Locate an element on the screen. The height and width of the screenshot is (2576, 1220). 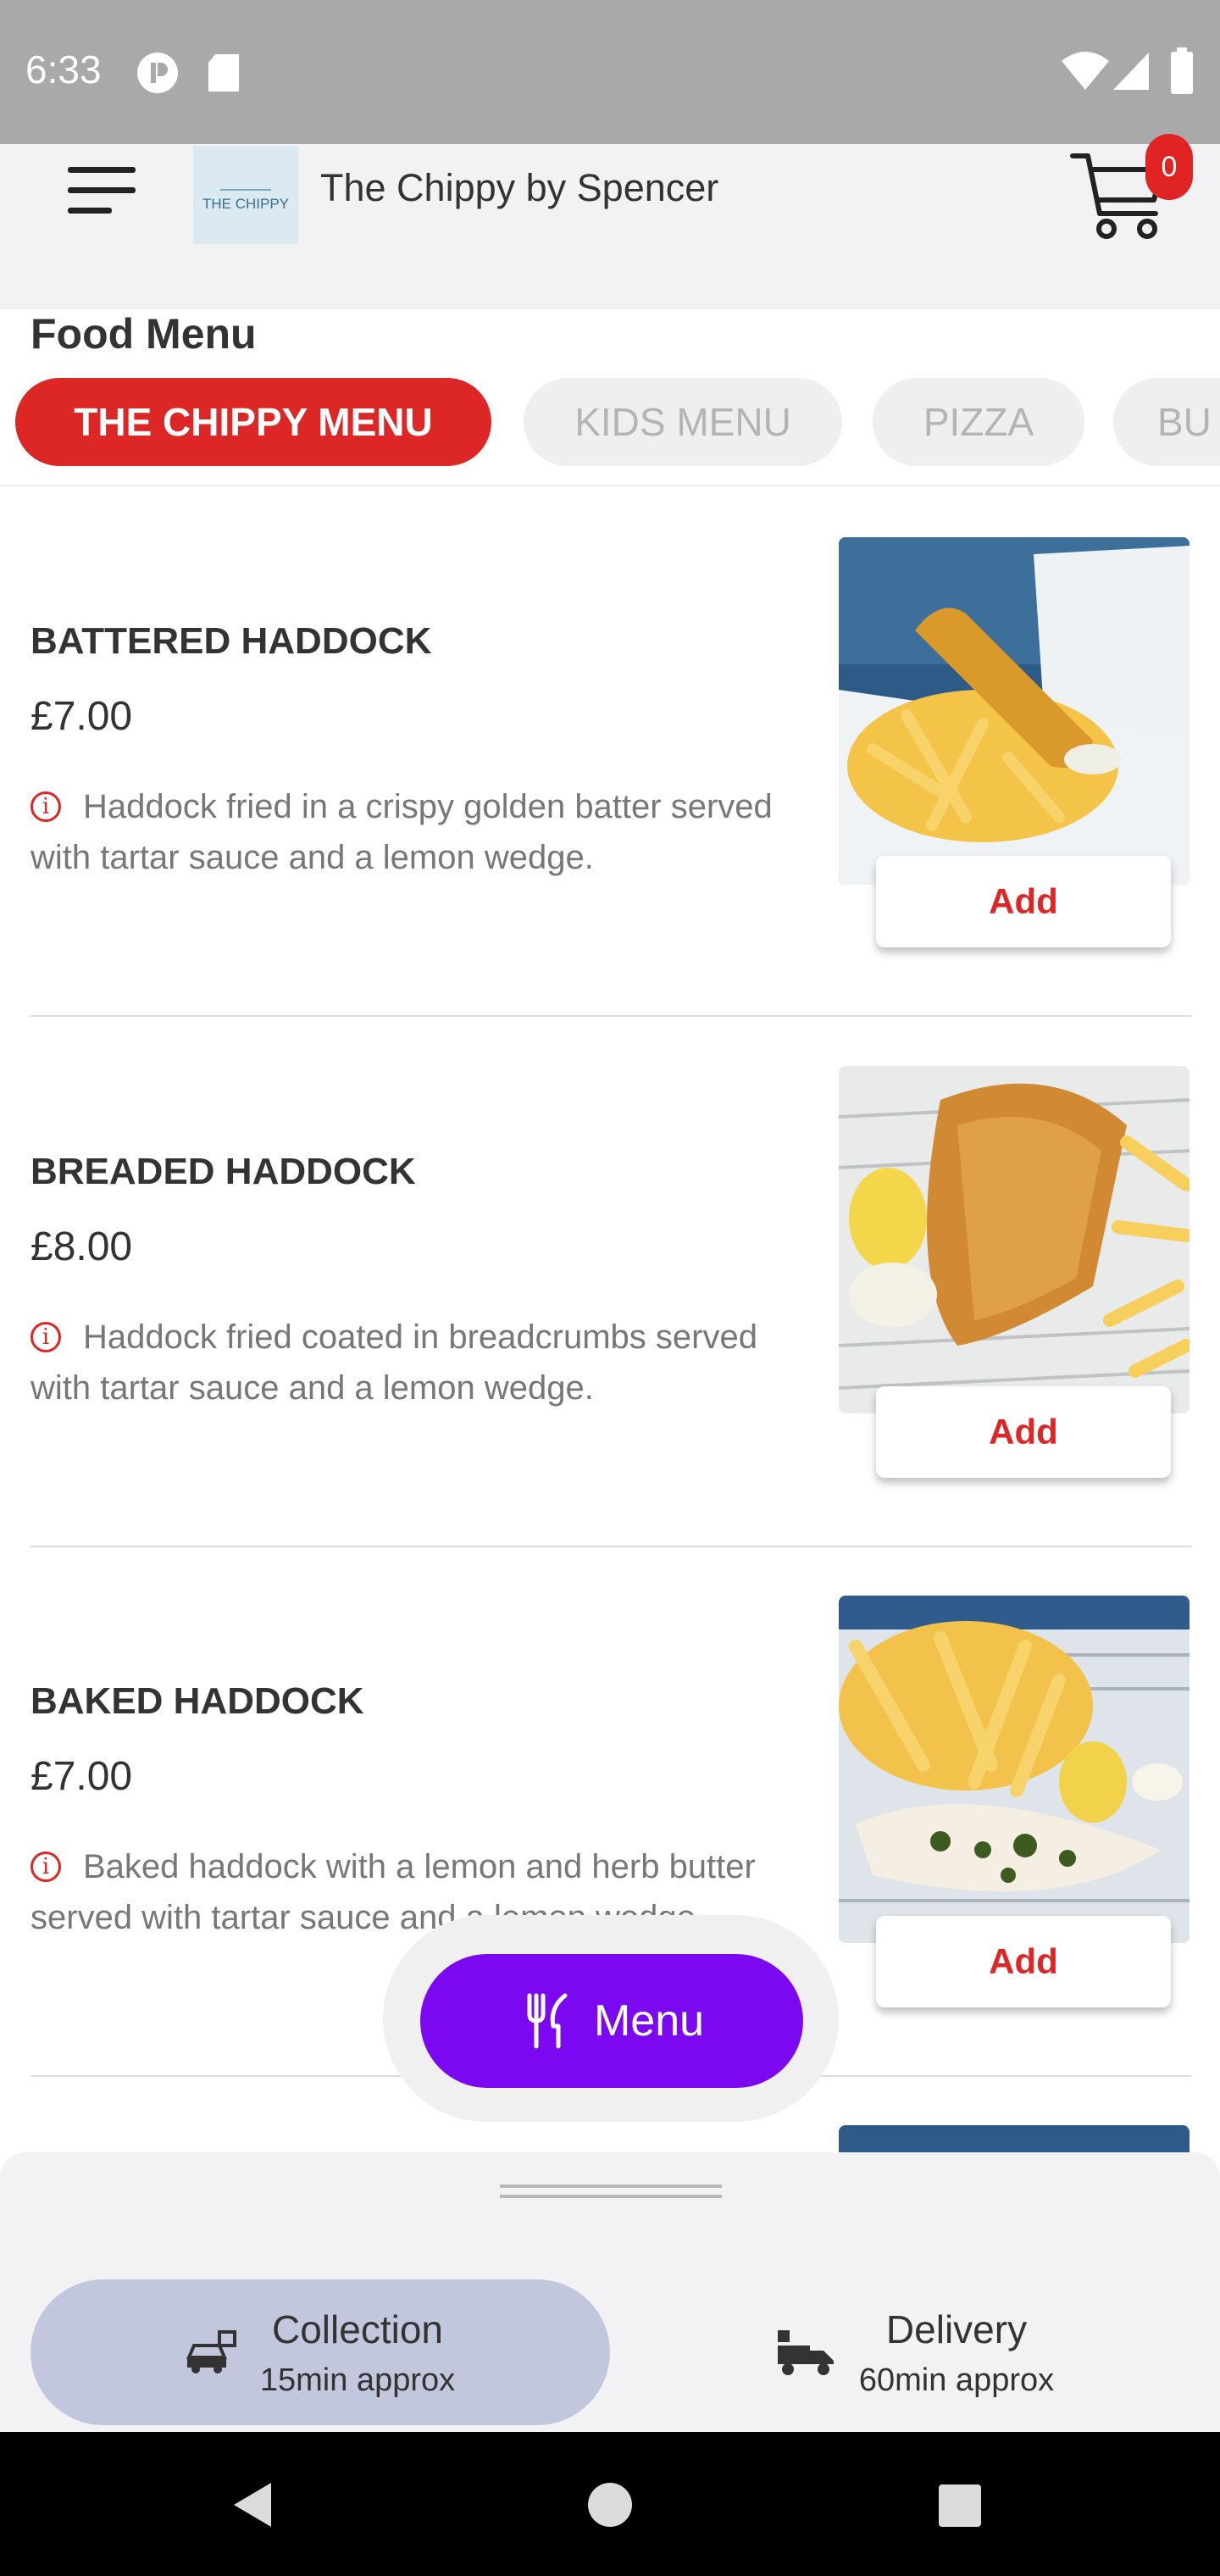
delivery-option: Delivery 60min approx is located at coordinates (915, 2352).